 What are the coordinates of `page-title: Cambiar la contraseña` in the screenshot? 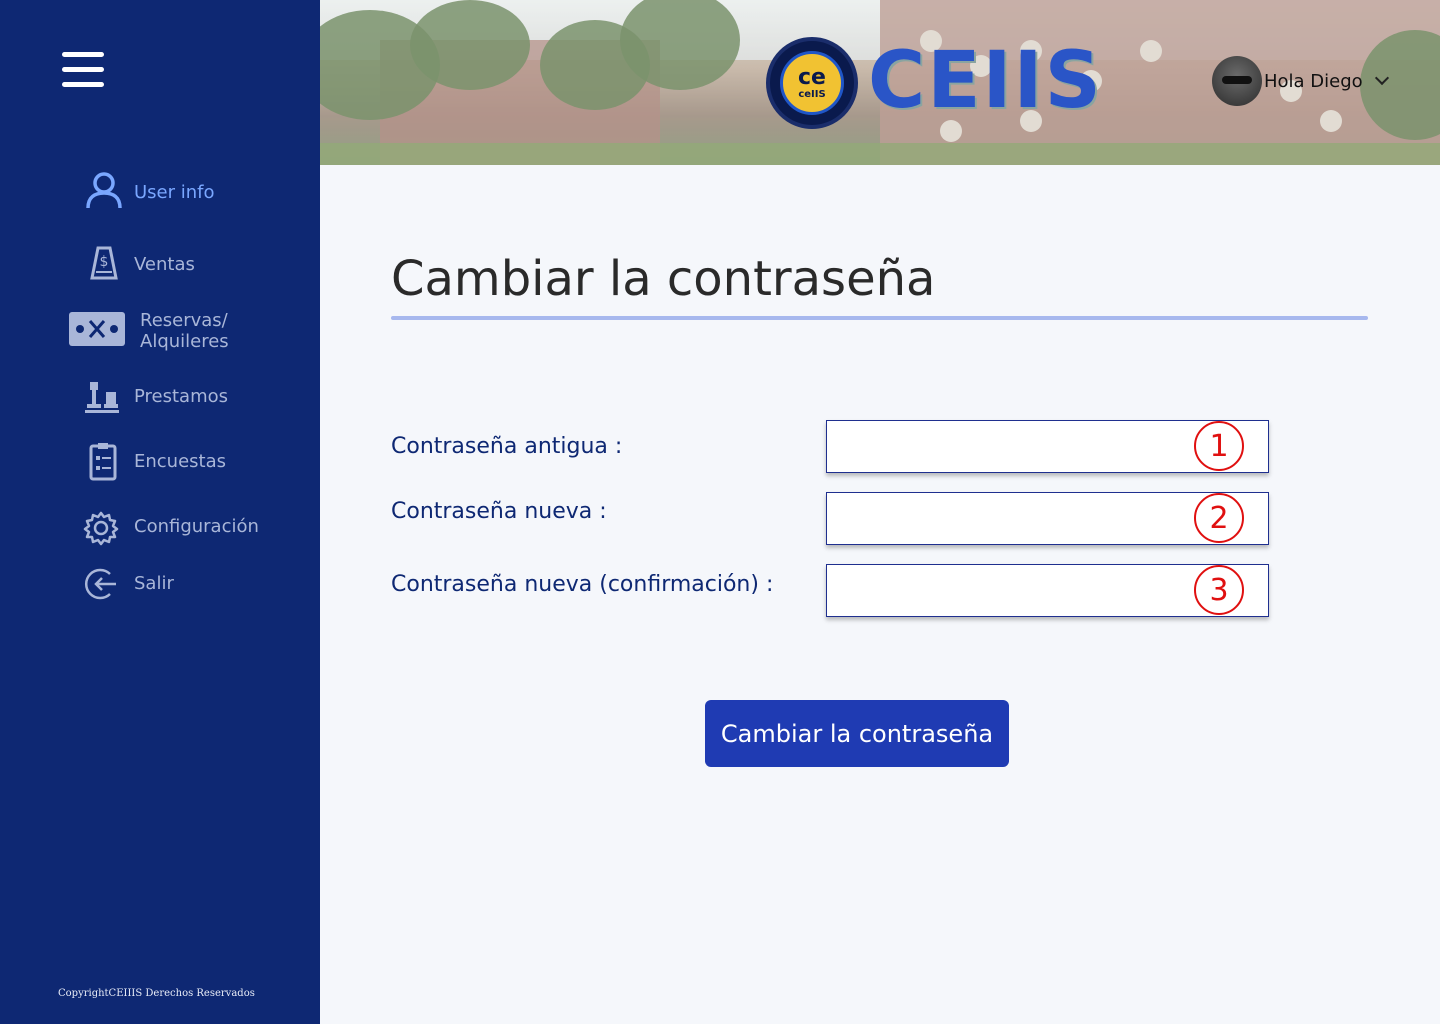 It's located at (663, 279).